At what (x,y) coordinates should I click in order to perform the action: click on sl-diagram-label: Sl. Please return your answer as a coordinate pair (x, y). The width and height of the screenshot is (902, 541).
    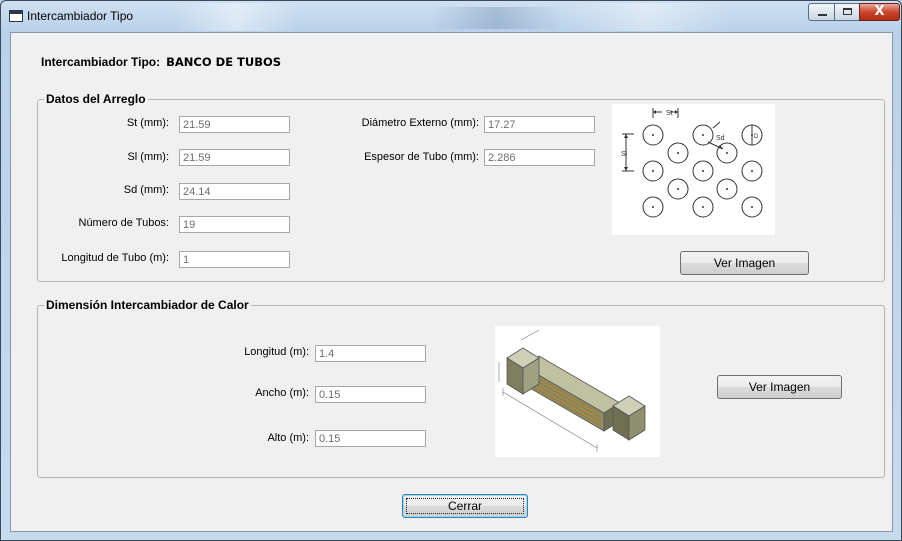
    Looking at the image, I should click on (624, 154).